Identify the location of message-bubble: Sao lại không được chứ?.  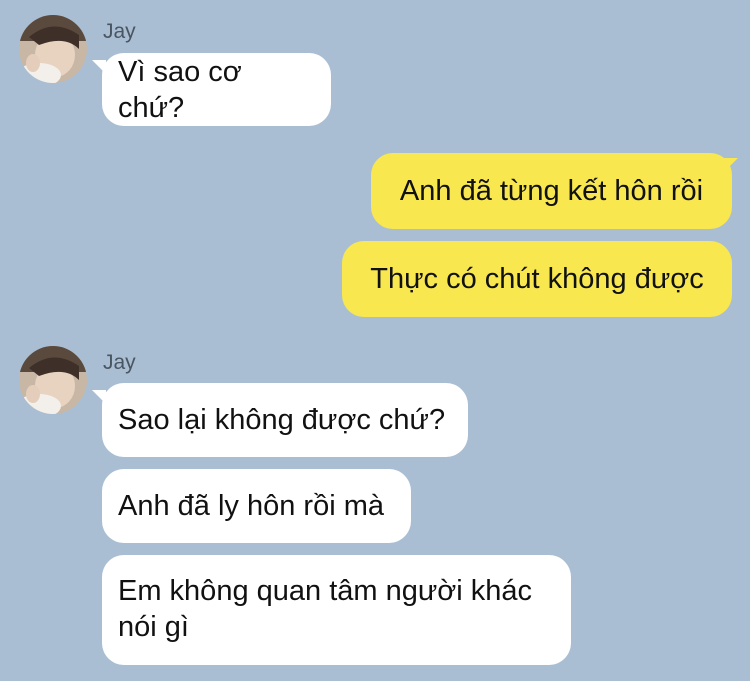
(285, 420).